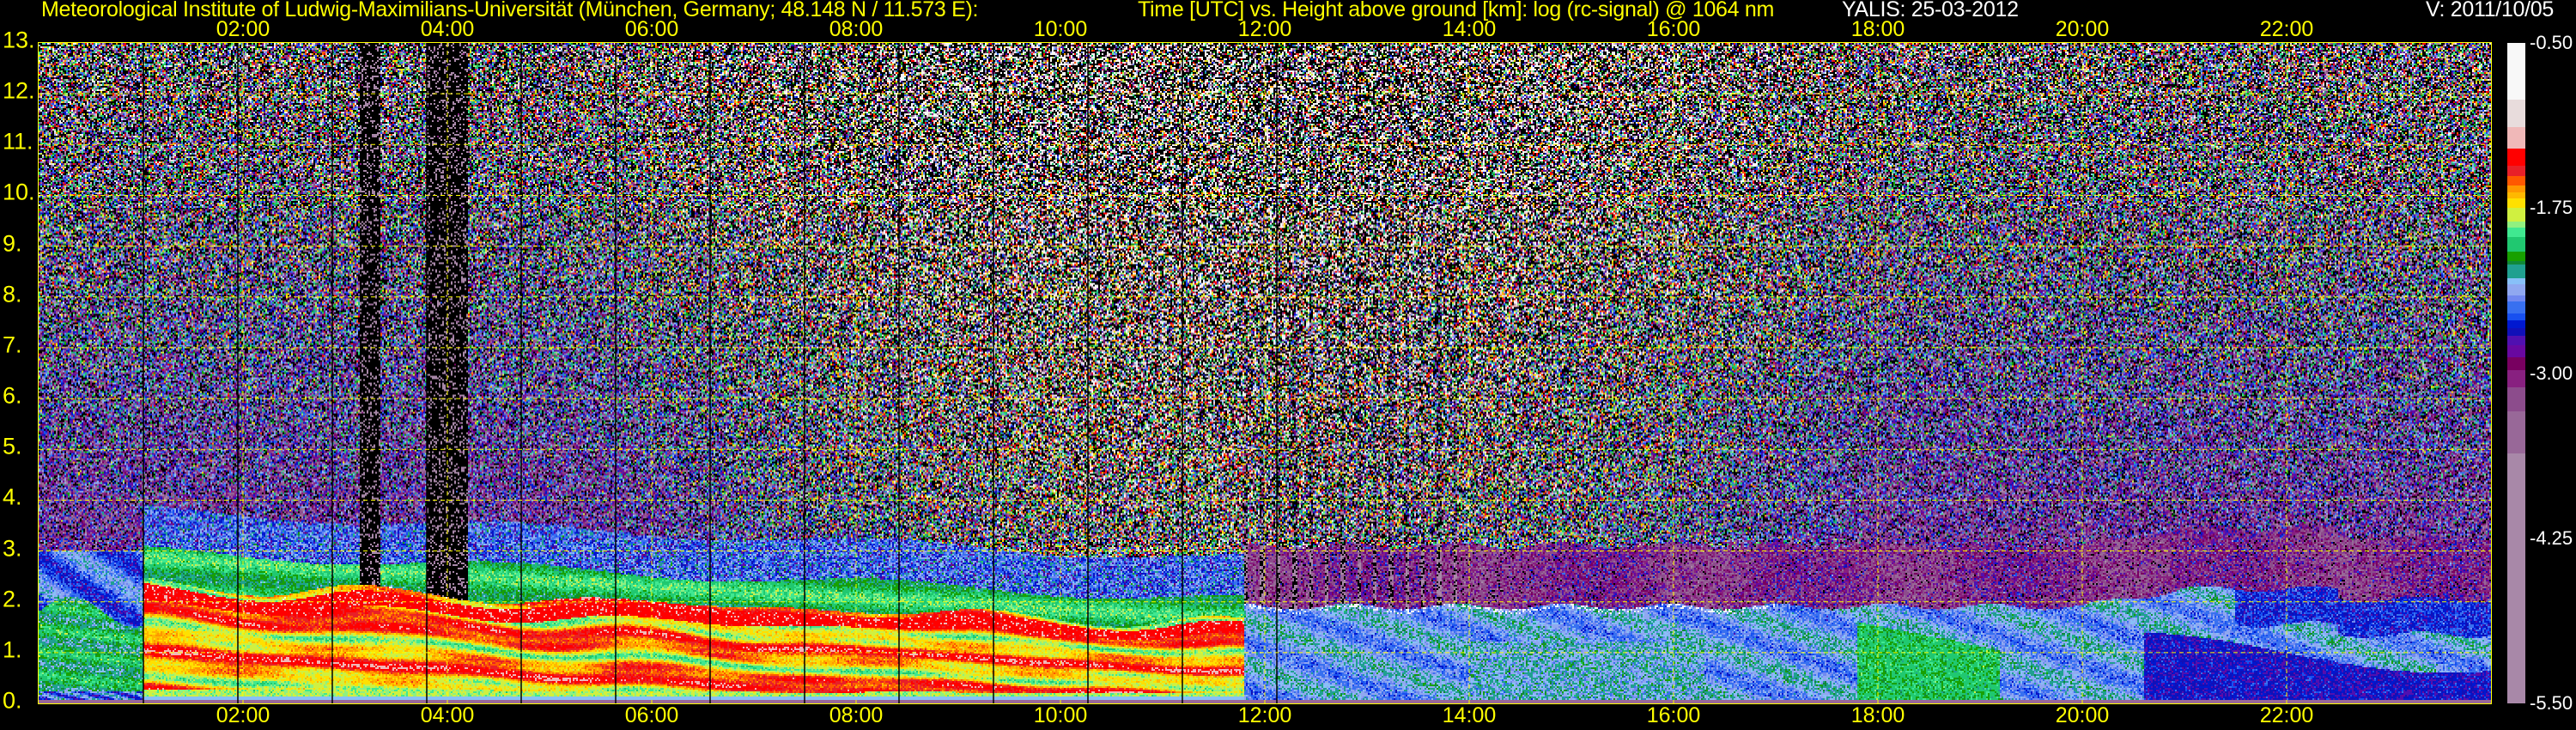  What do you see at coordinates (19, 90) in the screenshot?
I see `y-tick-label: 12.` at bounding box center [19, 90].